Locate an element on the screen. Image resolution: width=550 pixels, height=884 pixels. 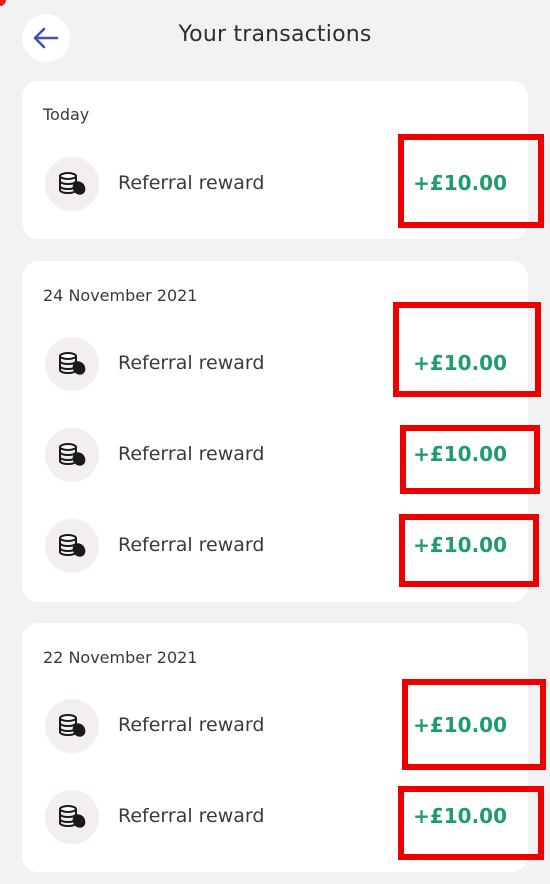
header: Your transactions is located at coordinates (275, 38).